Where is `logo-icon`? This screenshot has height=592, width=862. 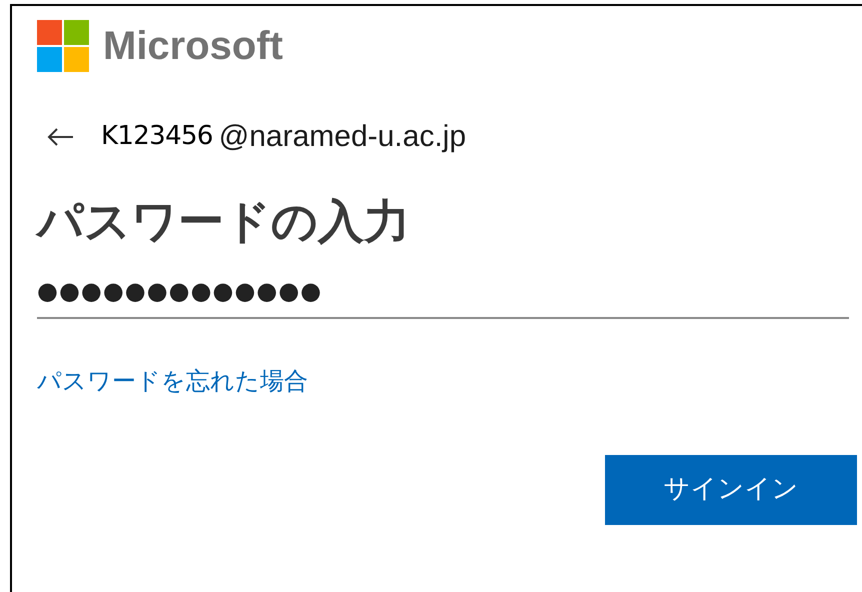
logo-icon is located at coordinates (63, 46).